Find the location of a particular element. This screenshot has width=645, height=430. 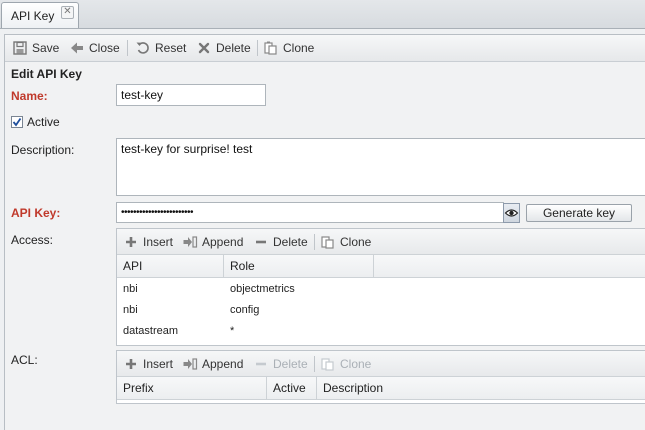

acl-delete-button: Delete is located at coordinates (280, 364).